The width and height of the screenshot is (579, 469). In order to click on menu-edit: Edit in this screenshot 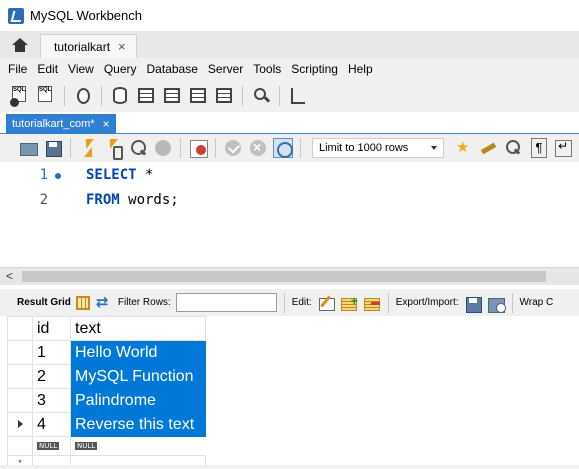, I will do `click(47, 69)`.